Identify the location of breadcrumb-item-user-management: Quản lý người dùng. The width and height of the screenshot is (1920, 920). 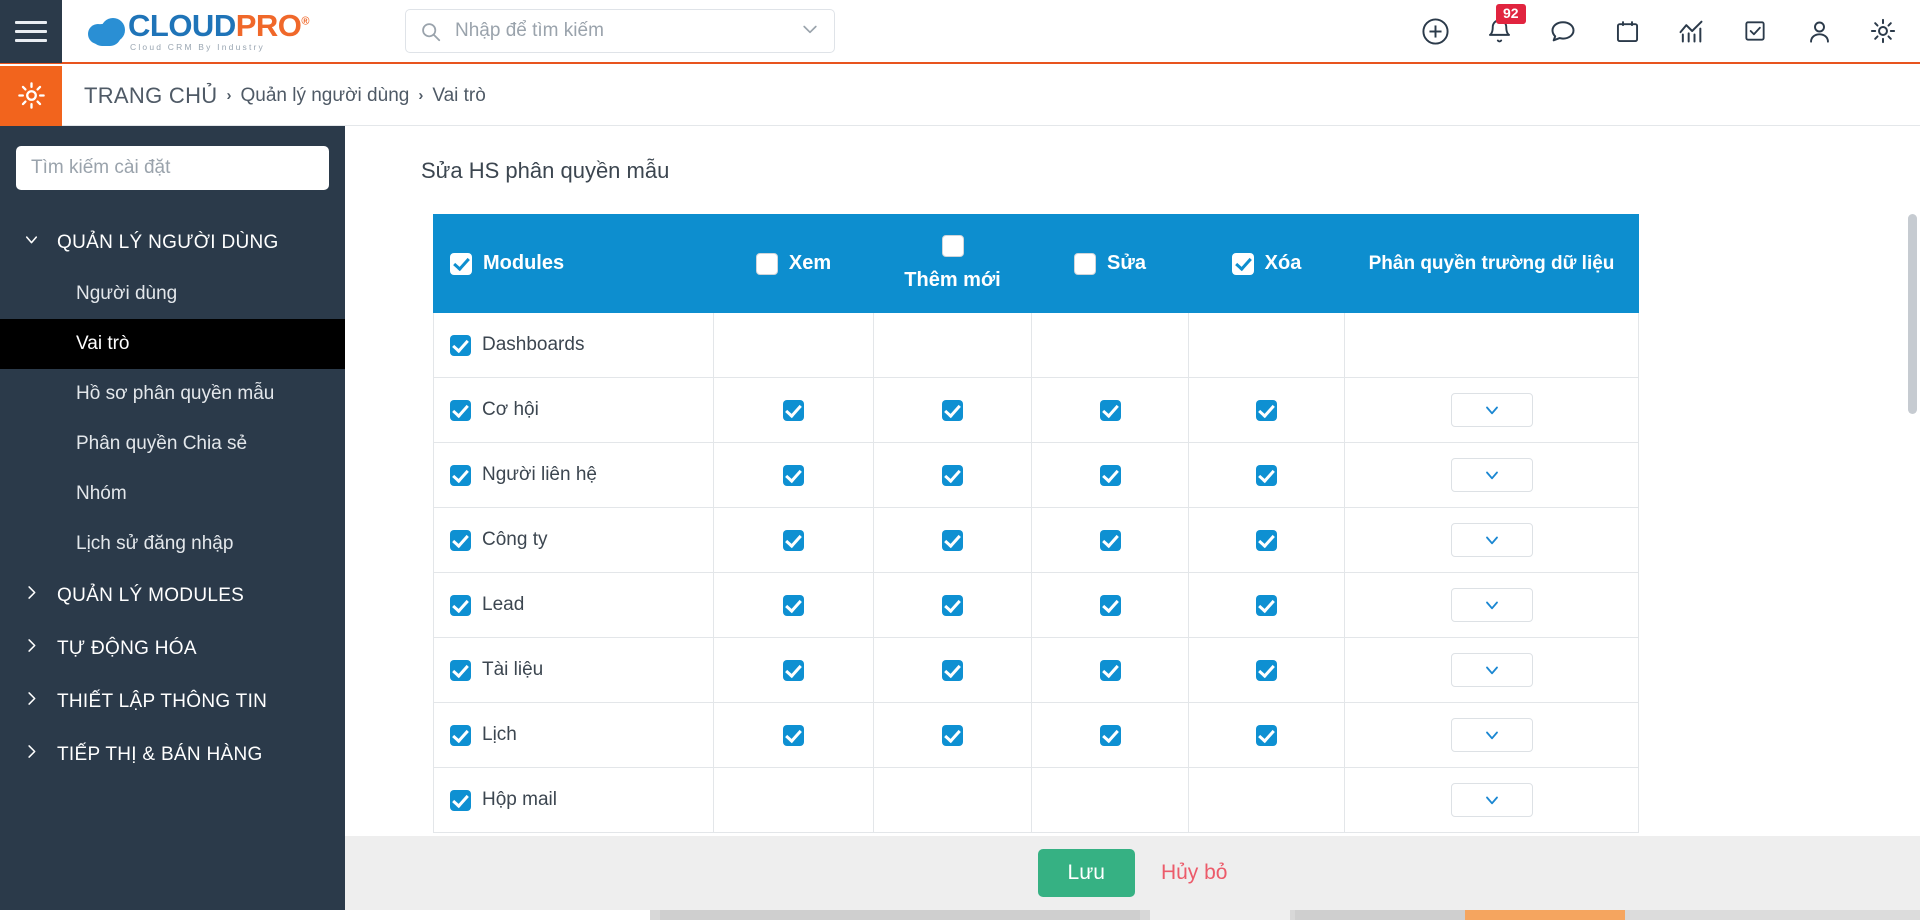
(324, 96).